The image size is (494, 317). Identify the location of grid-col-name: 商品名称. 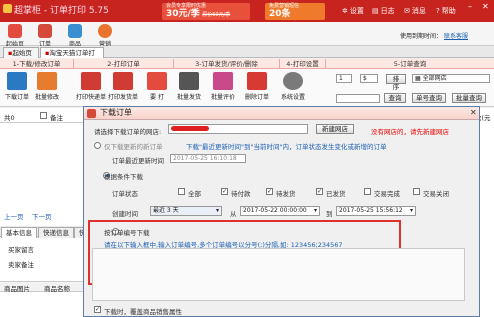
(57, 289).